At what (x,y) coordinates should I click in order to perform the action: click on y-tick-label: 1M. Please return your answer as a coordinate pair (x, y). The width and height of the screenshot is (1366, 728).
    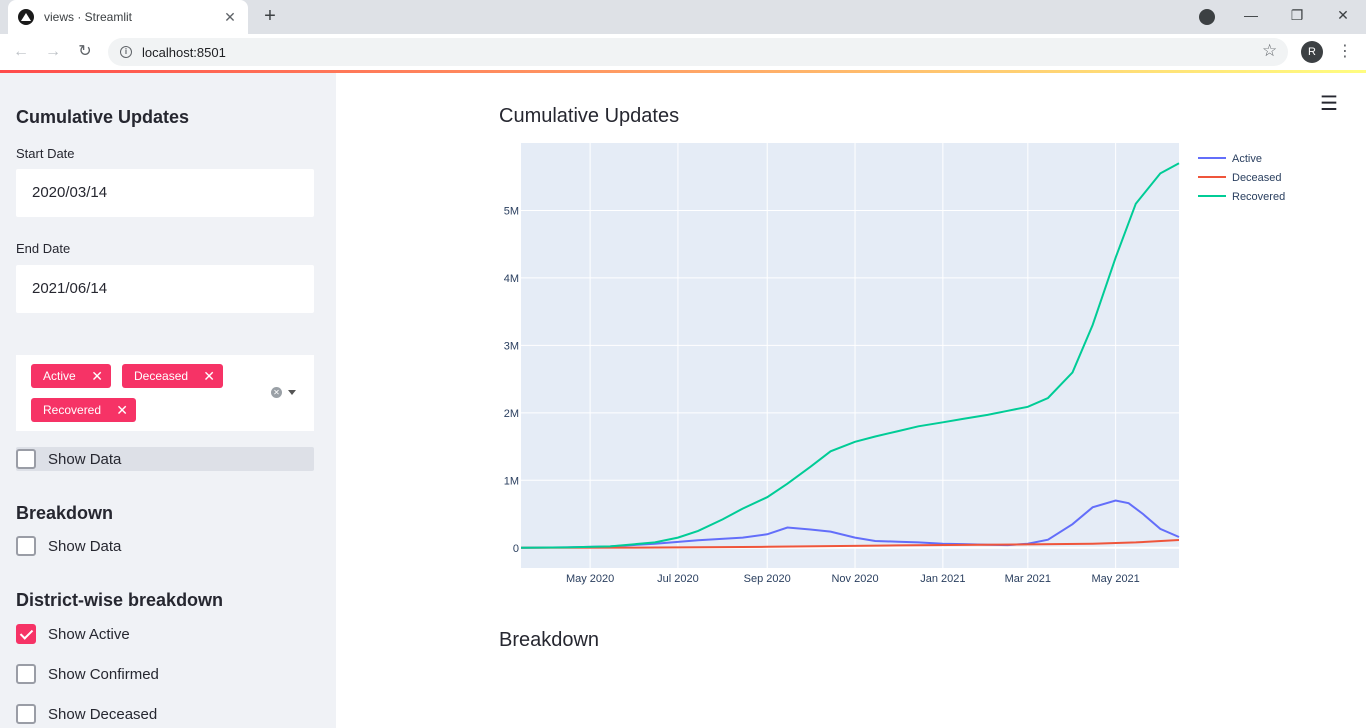
    Looking at the image, I should click on (511, 481).